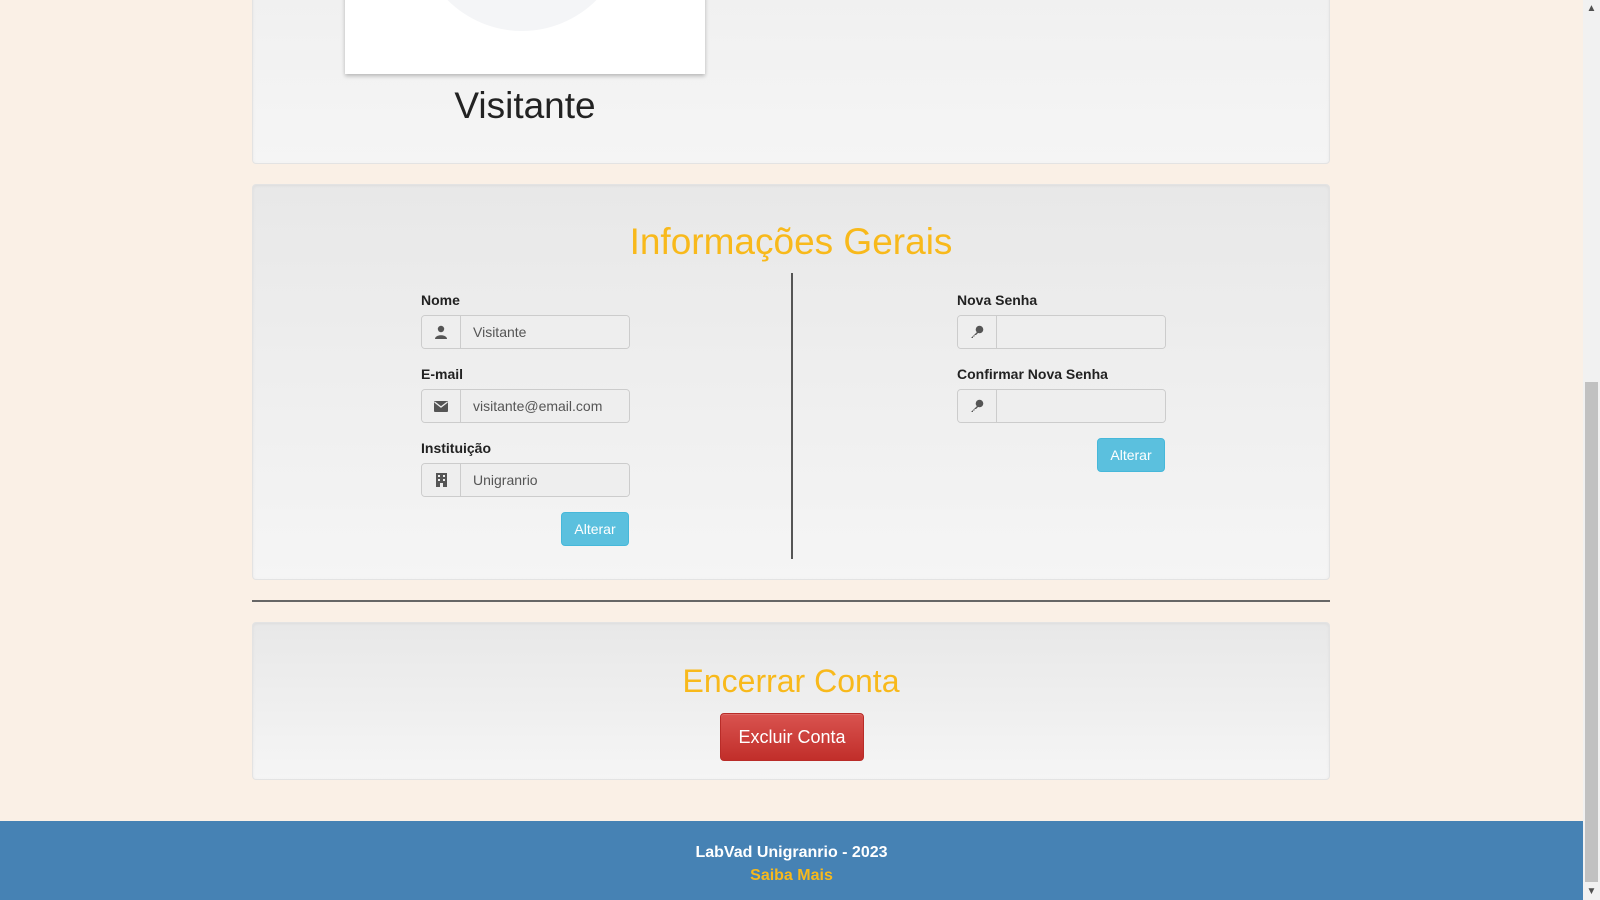 This screenshot has width=1600, height=900. I want to click on scrollbar-thumb, so click(1591, 632).